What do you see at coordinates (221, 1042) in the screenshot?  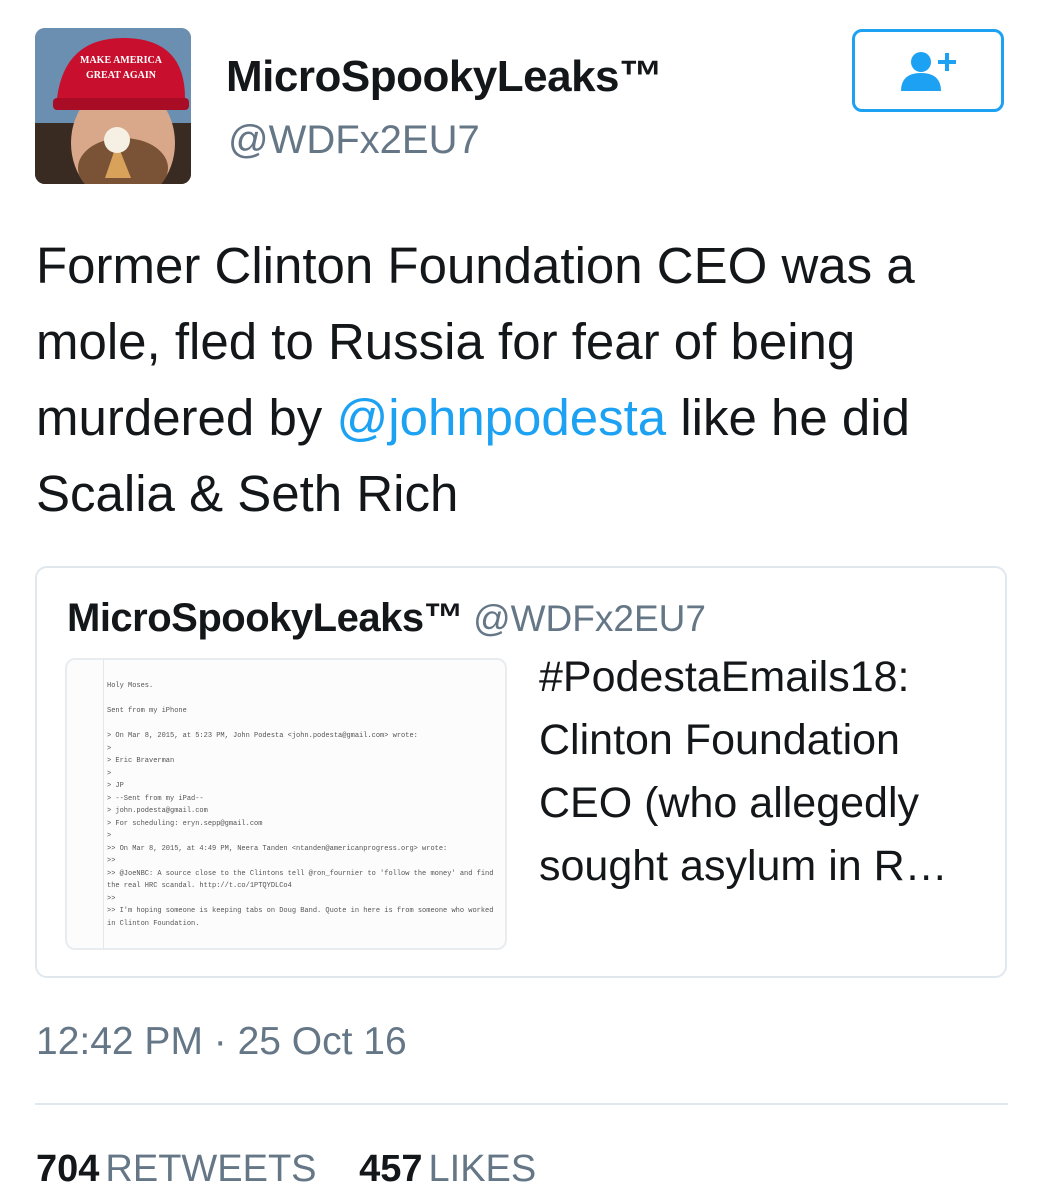 I see `tweet-timestamp: 12:42 PM · 25 Oct 16` at bounding box center [221, 1042].